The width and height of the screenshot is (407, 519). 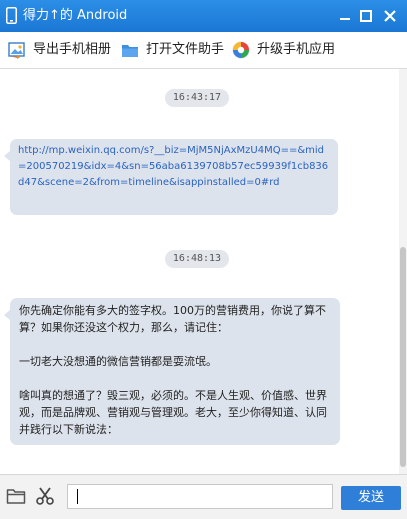 I want to click on message-timestamp: 16:43:17, so click(x=197, y=98).